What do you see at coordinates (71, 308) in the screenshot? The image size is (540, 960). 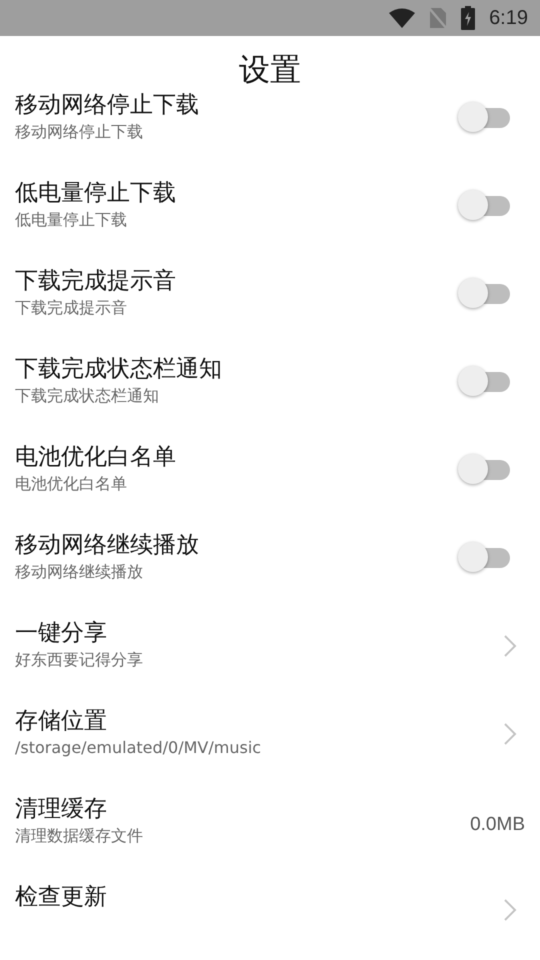 I see `setting-description: 下载完成提示音` at bounding box center [71, 308].